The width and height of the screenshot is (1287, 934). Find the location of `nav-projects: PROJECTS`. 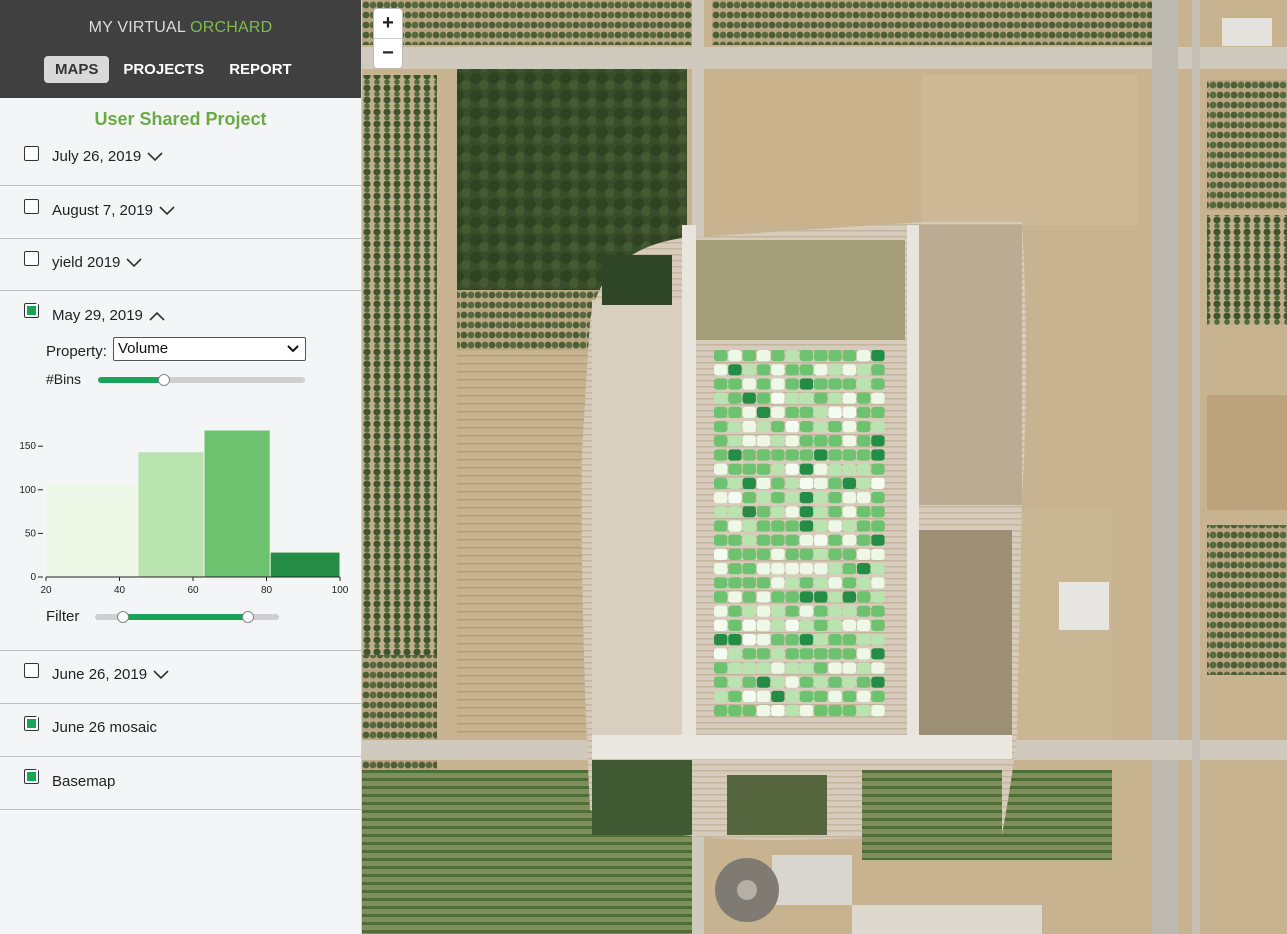

nav-projects: PROJECTS is located at coordinates (163, 69).